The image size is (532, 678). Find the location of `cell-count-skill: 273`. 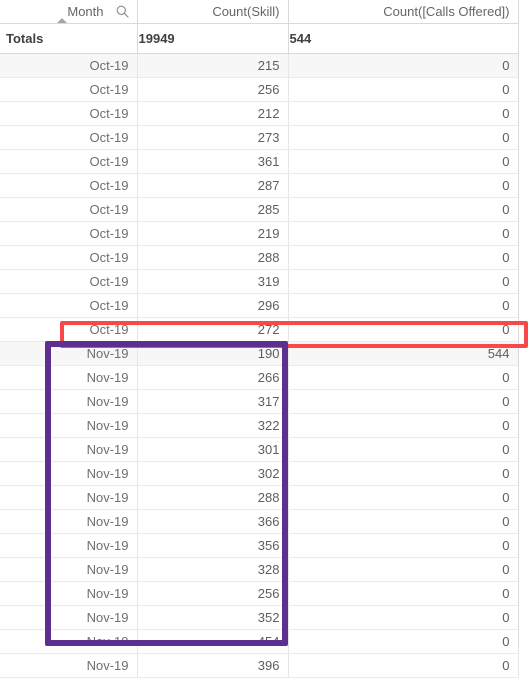

cell-count-skill: 273 is located at coordinates (213, 137).